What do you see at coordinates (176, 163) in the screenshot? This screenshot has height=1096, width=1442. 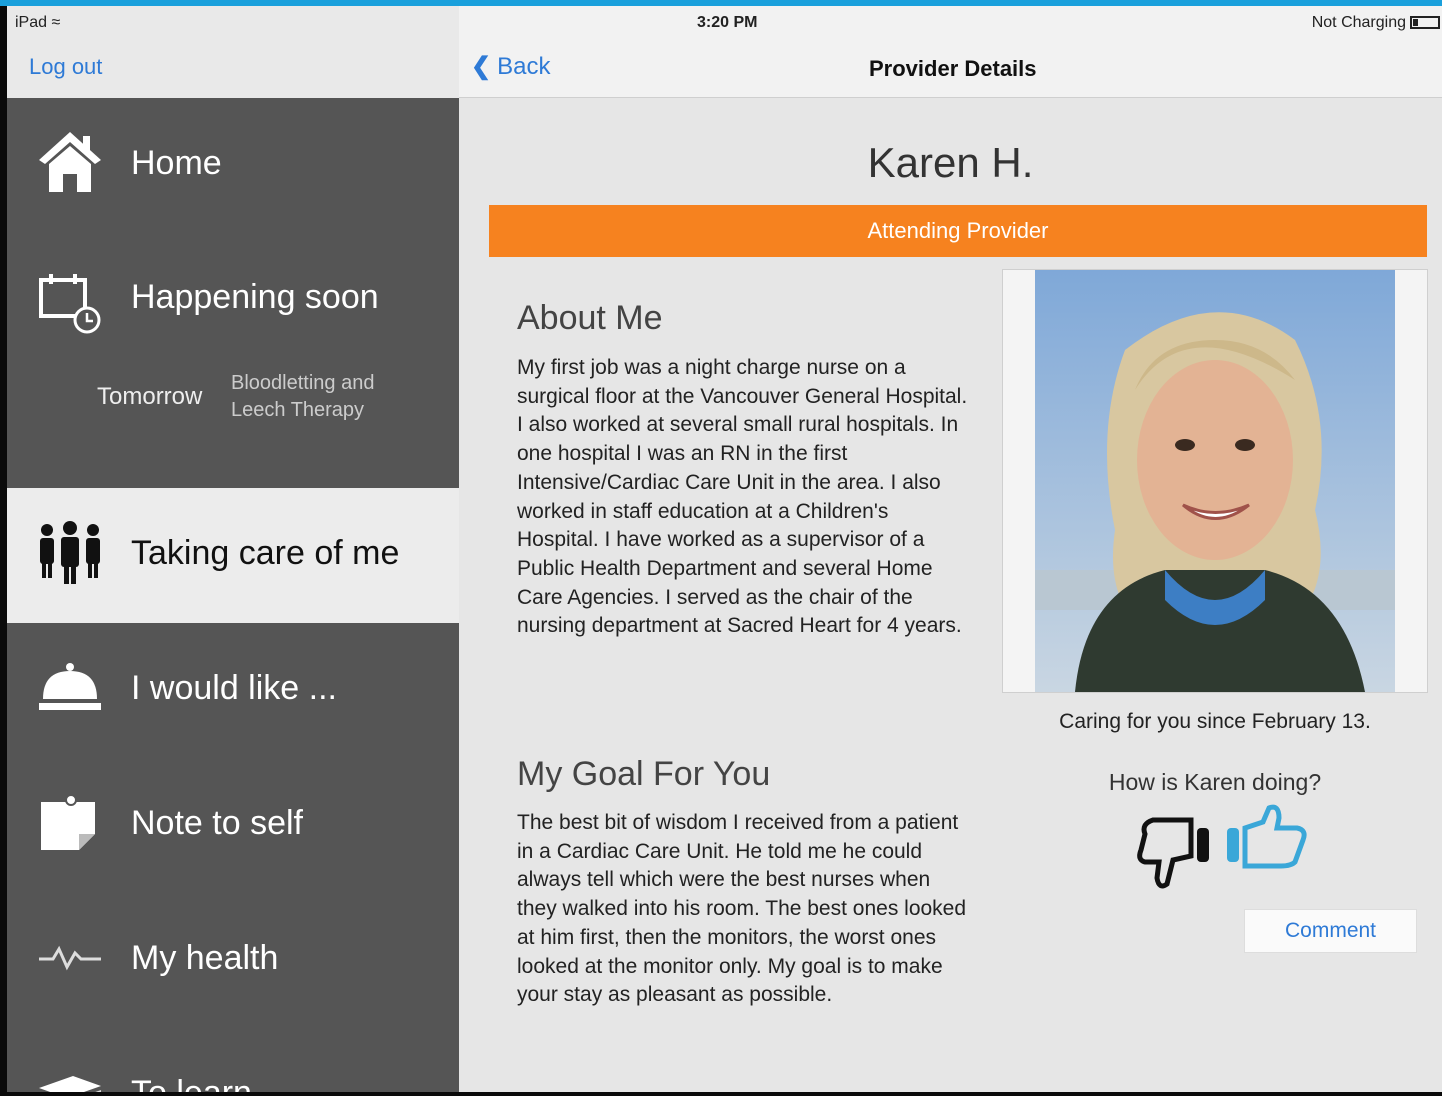 I see `sidebar-item-label: Home` at bounding box center [176, 163].